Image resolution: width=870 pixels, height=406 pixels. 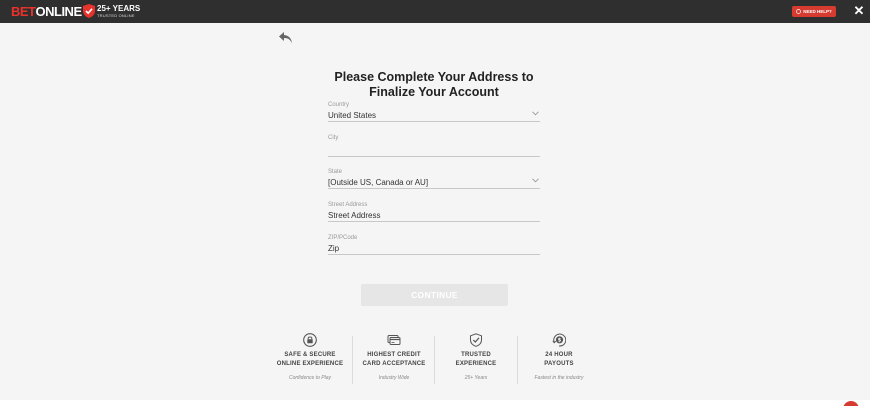 I want to click on city-label: City, so click(x=333, y=138).